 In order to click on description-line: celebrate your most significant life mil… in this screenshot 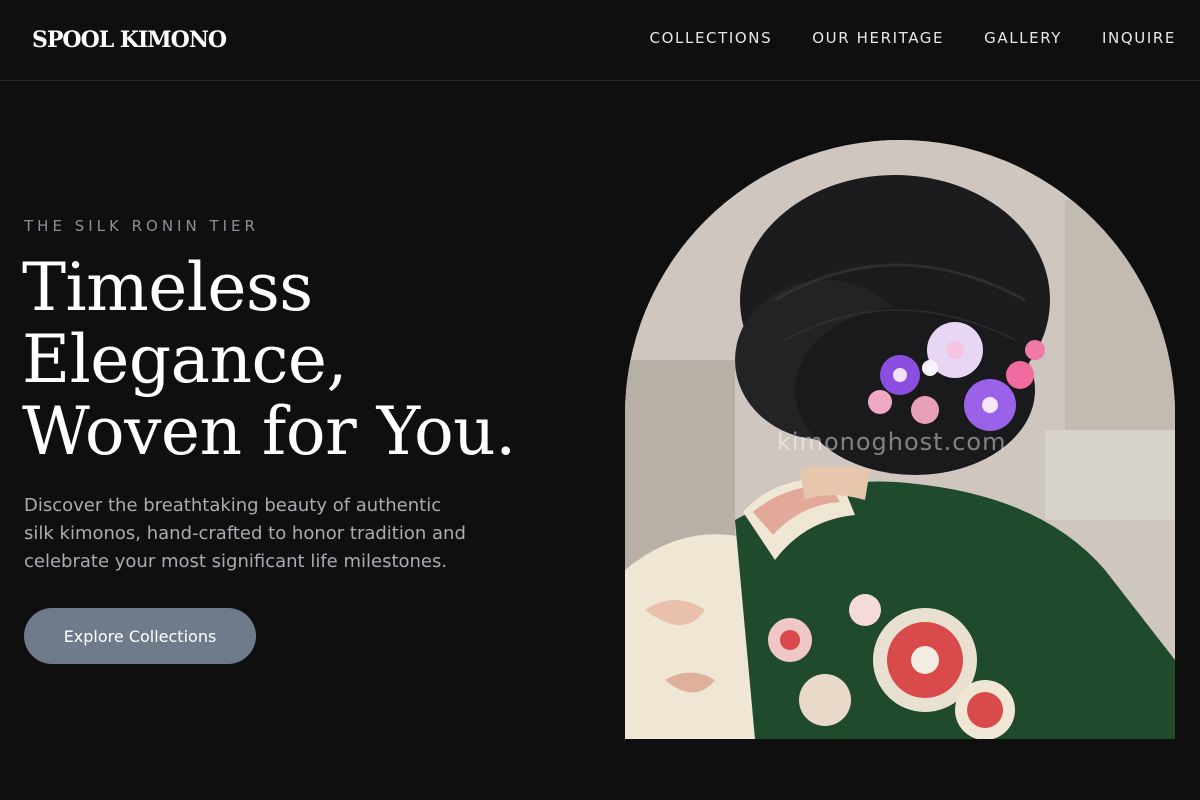, I will do `click(236, 561)`.